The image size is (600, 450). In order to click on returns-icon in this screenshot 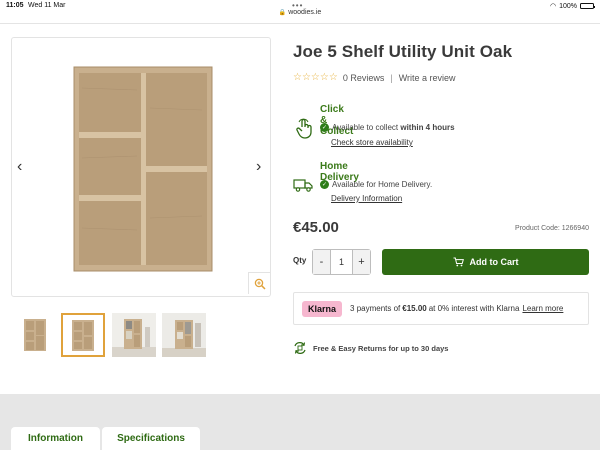, I will do `click(300, 348)`.